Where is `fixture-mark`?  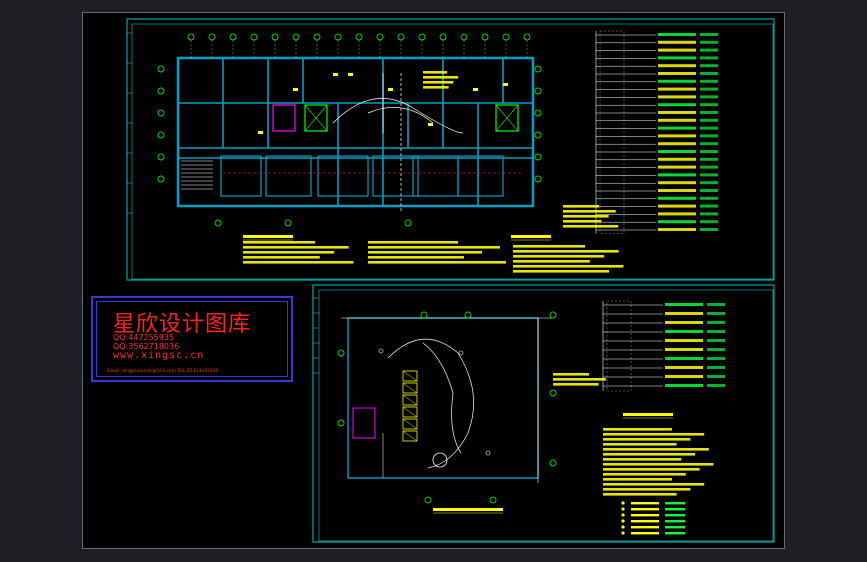 fixture-mark is located at coordinates (295, 89).